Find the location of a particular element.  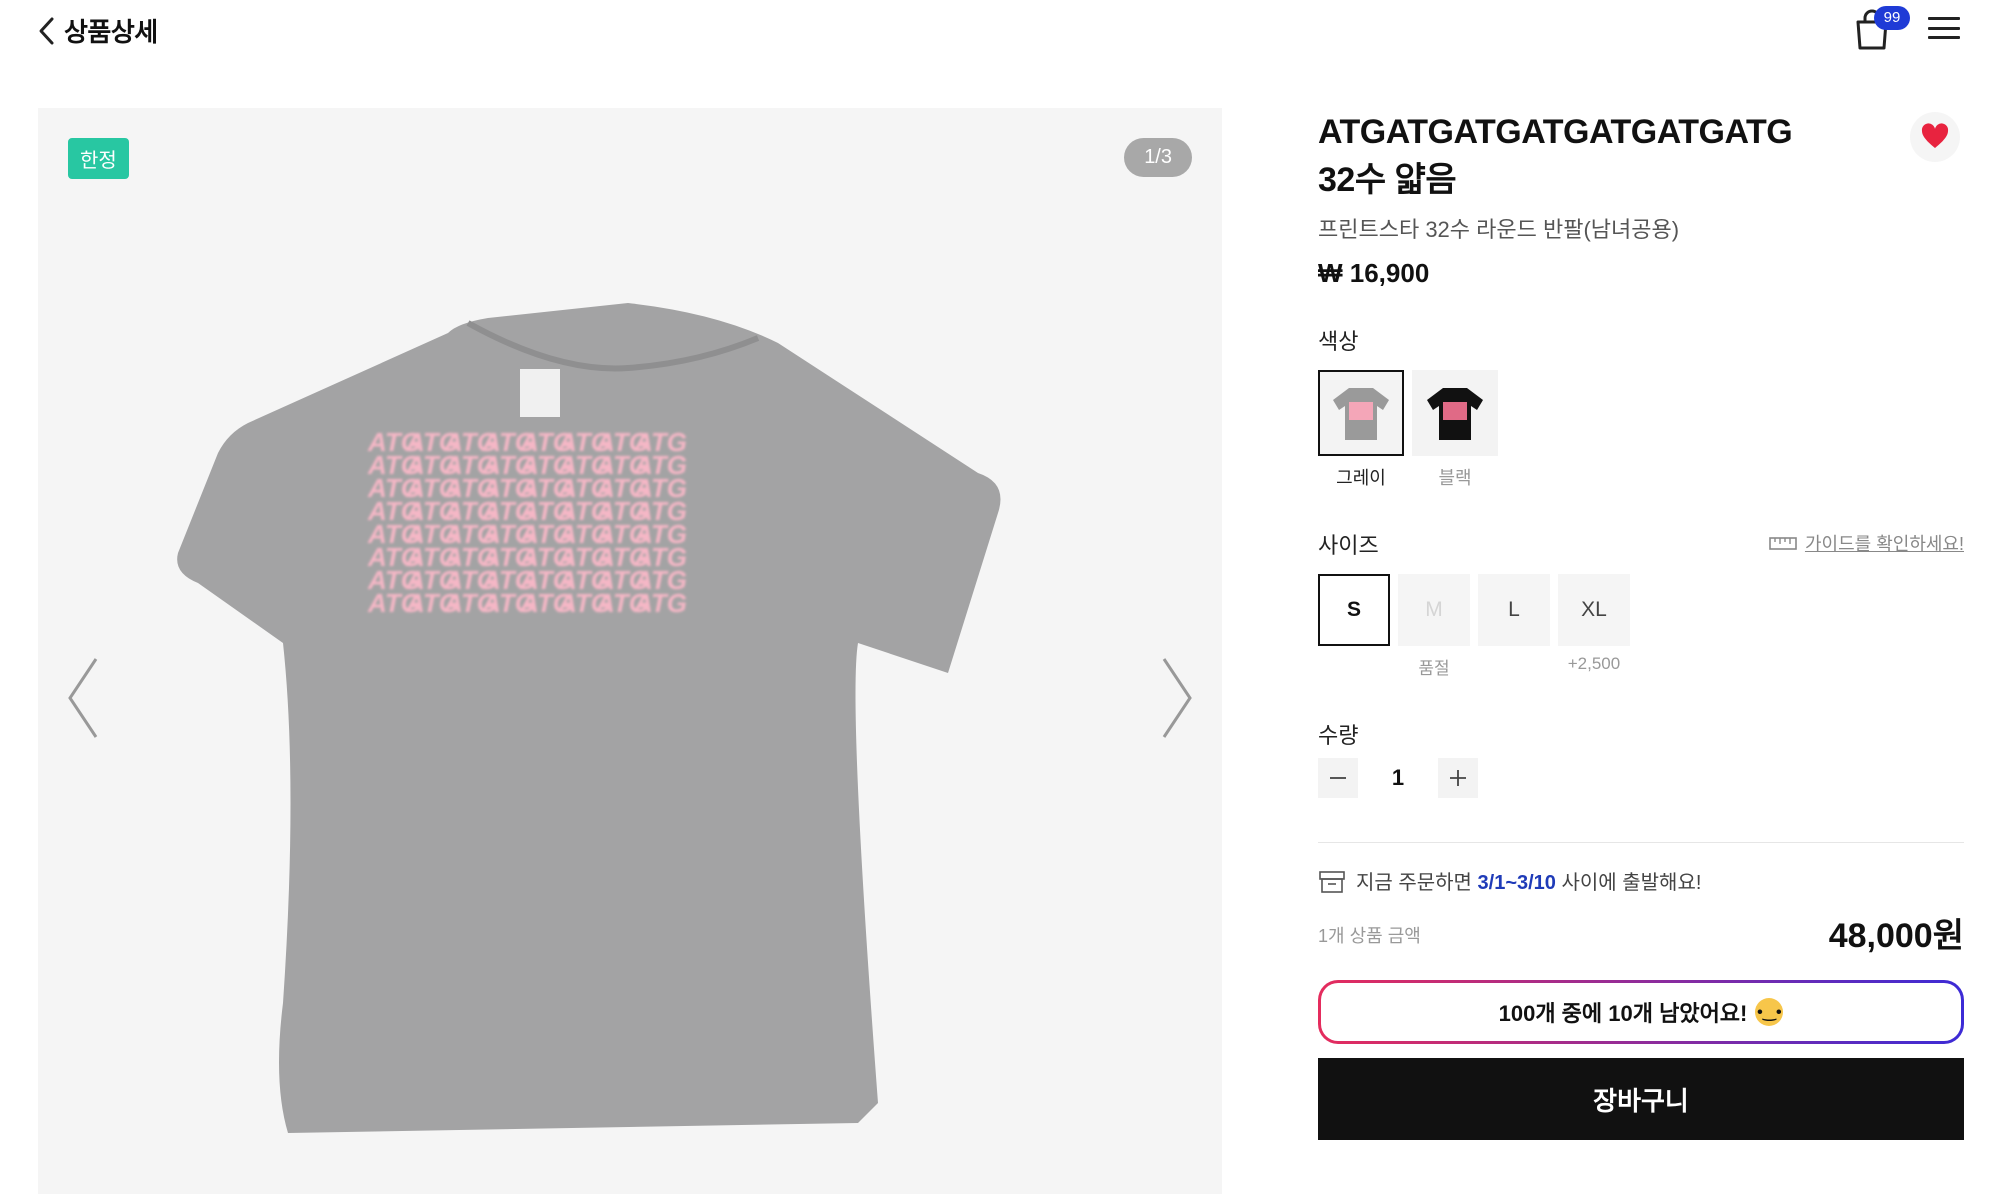

size-label: 사이즈 is located at coordinates (1348, 545).